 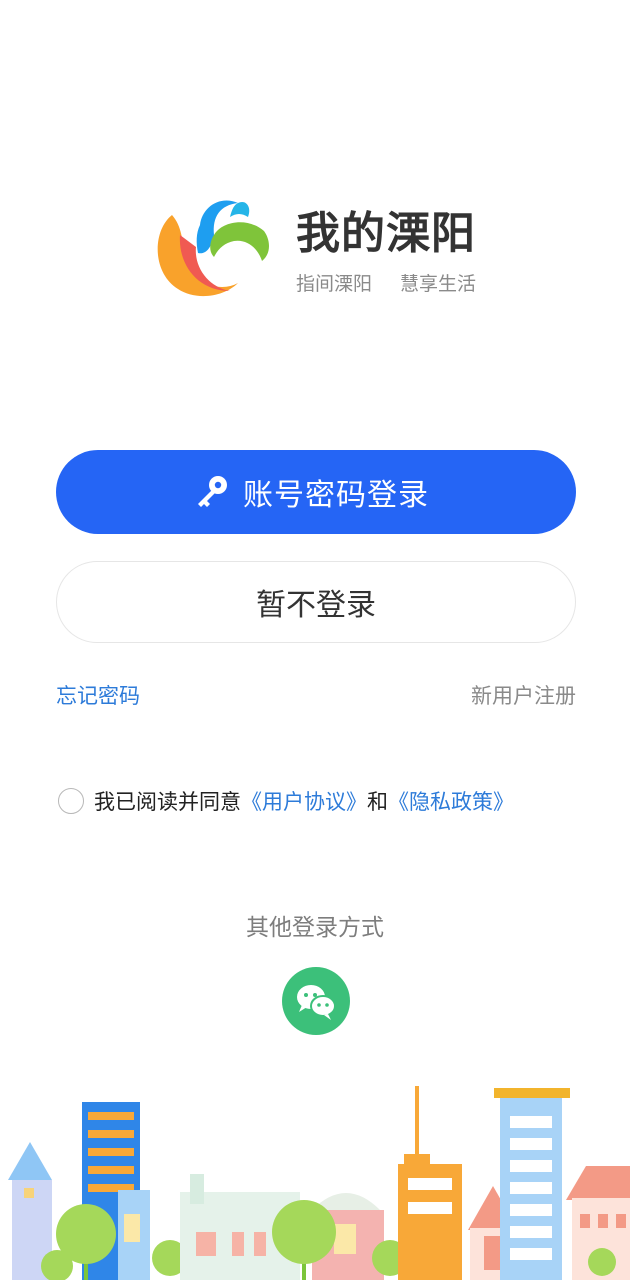 What do you see at coordinates (213, 248) in the screenshot?
I see `app-logo` at bounding box center [213, 248].